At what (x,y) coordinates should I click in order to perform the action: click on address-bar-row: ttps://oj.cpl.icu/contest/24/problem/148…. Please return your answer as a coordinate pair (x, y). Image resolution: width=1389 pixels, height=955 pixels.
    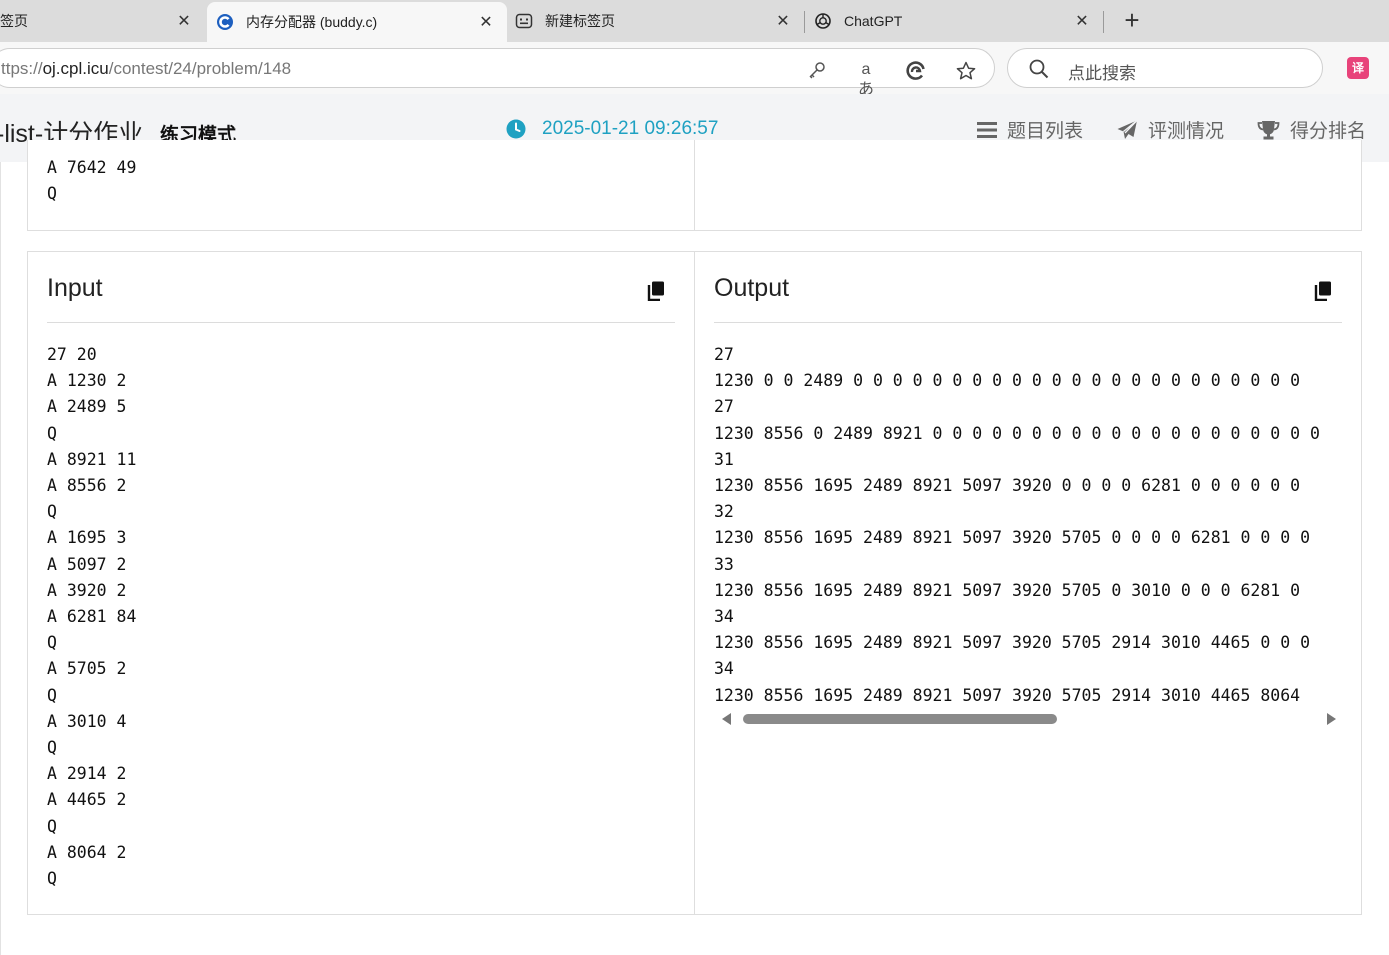
    Looking at the image, I should click on (694, 70).